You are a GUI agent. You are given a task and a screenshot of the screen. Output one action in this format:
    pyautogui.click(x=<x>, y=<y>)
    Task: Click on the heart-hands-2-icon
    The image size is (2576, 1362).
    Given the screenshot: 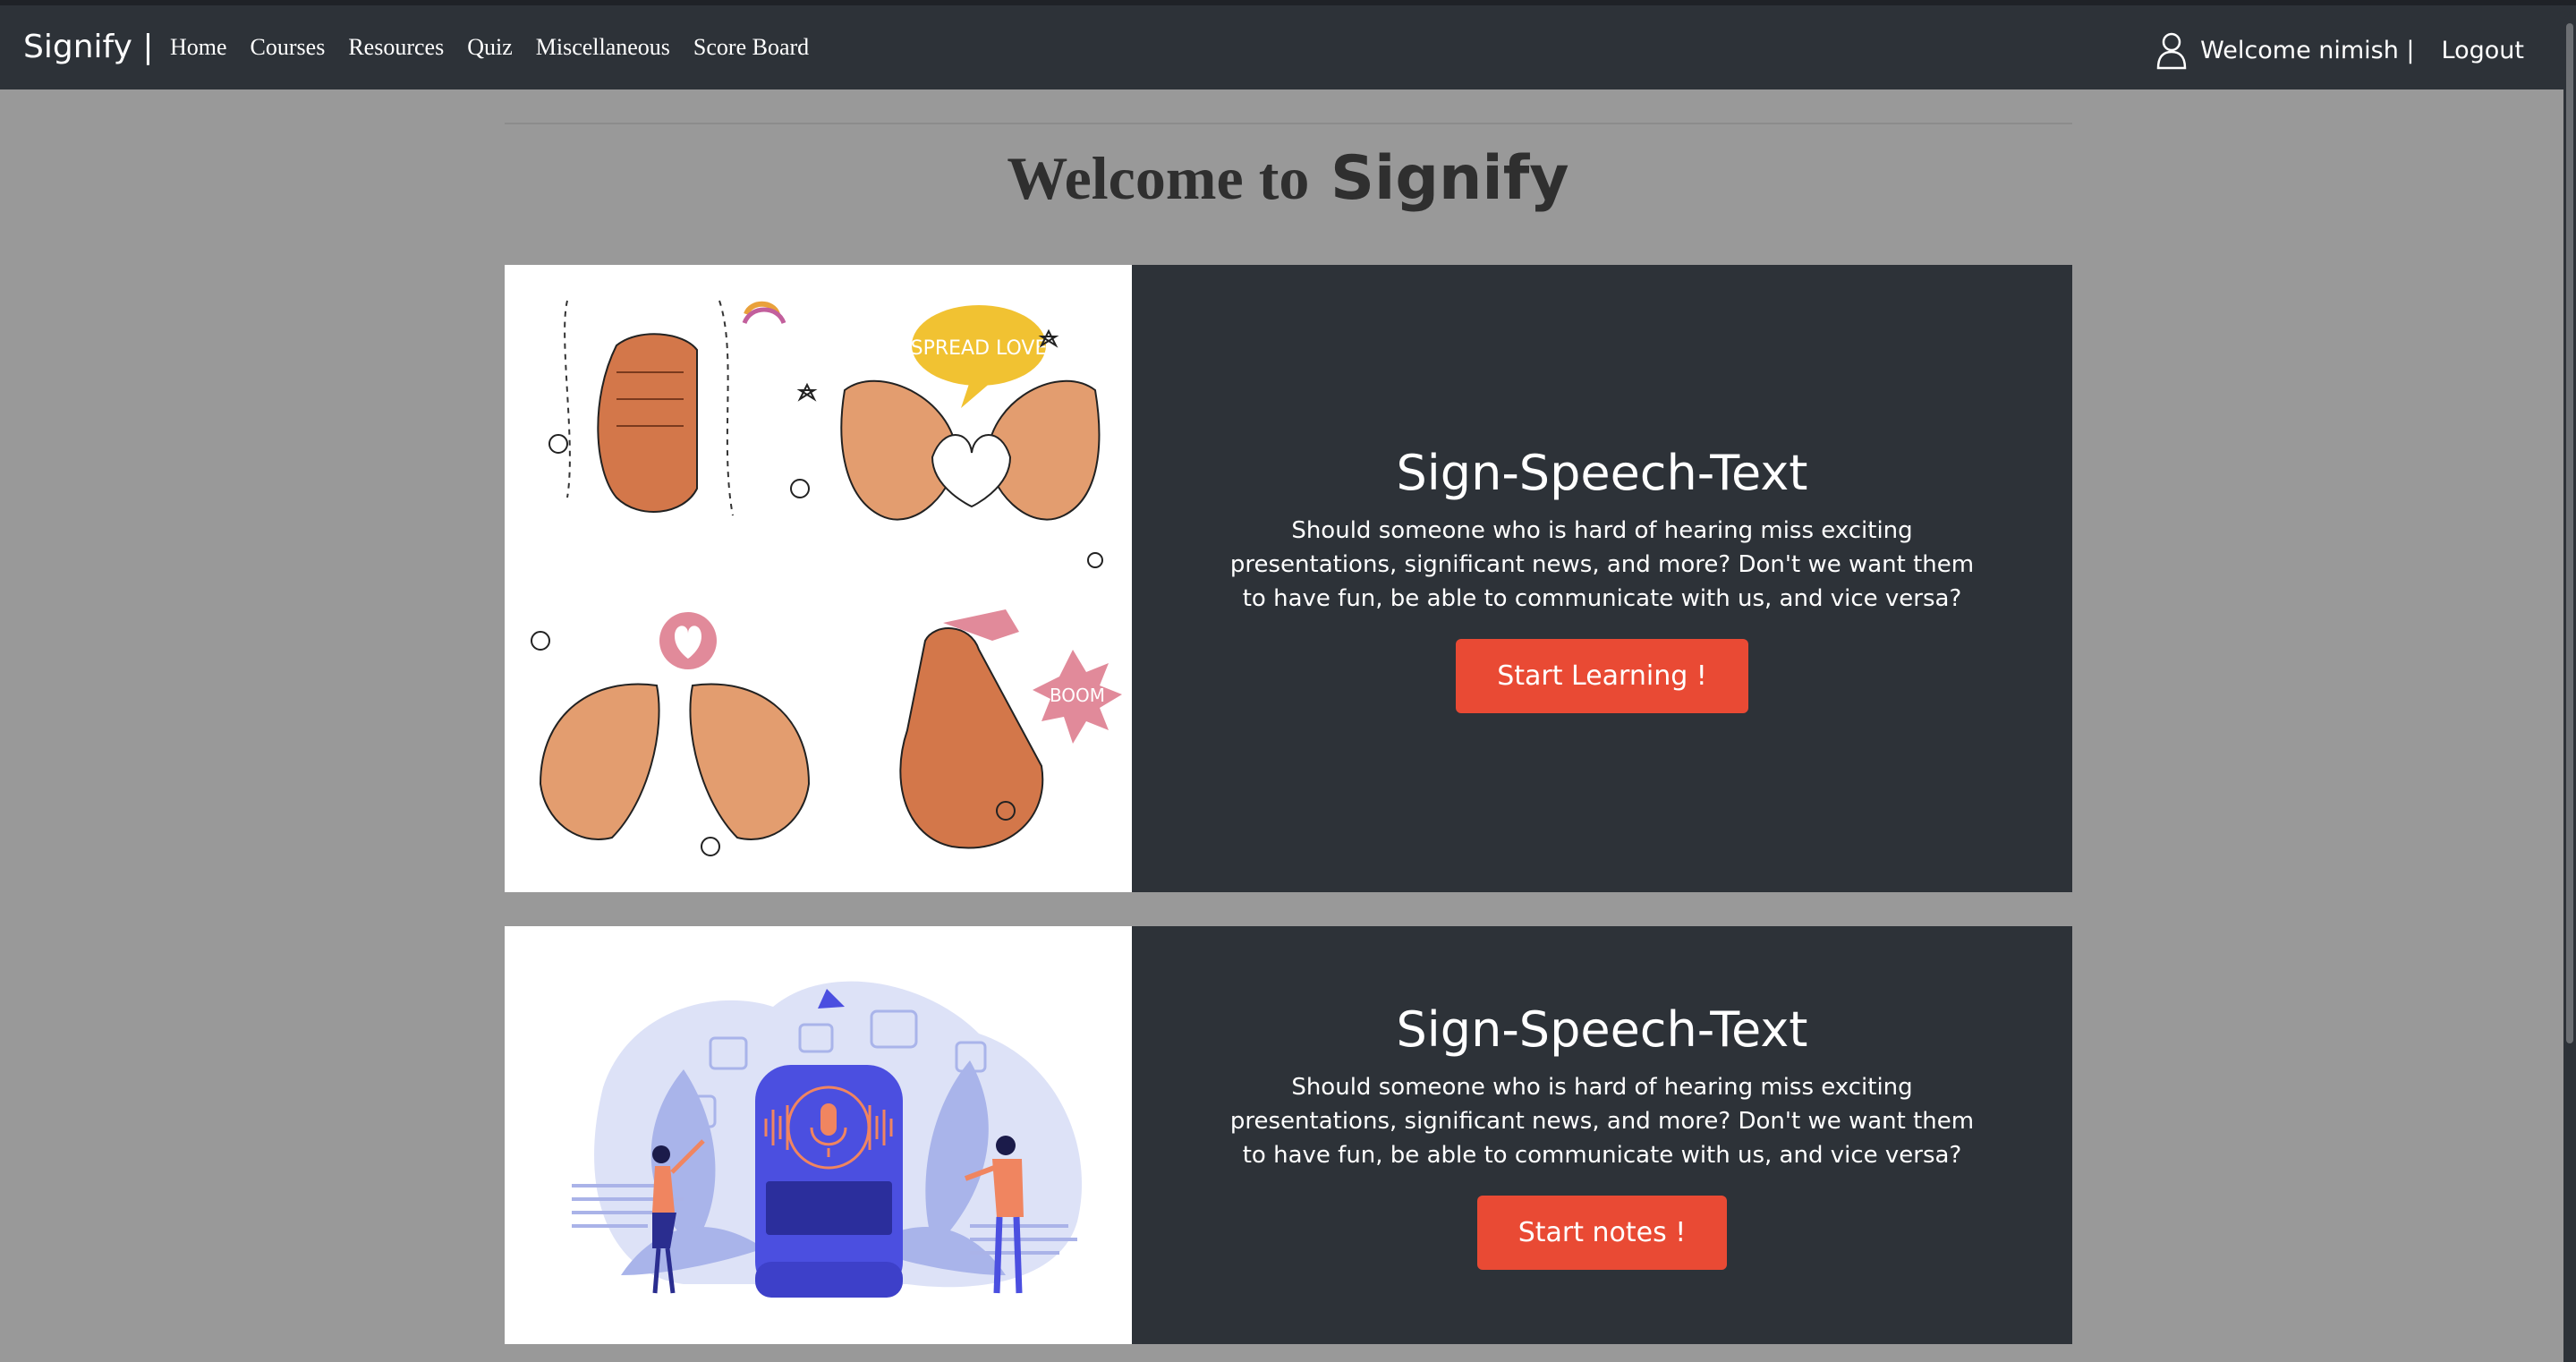 What is the action you would take?
    pyautogui.click(x=675, y=726)
    